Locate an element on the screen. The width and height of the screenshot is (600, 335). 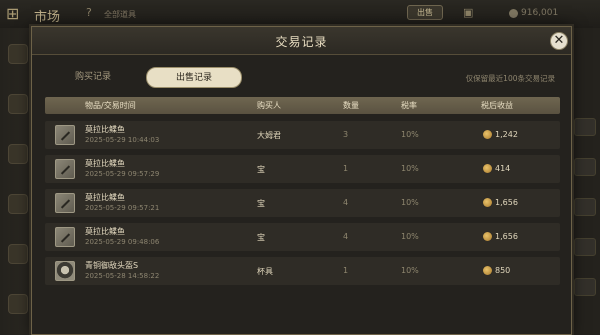
retention-hint: 仅保留最近100条交易记录 is located at coordinates (510, 78).